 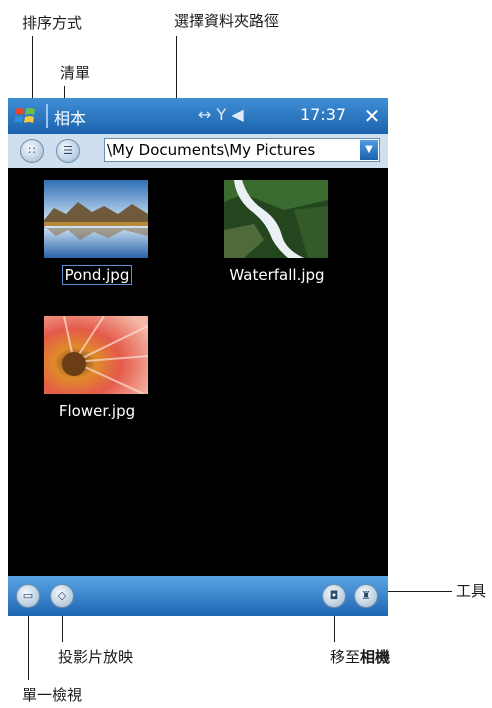 What do you see at coordinates (372, 116) in the screenshot?
I see `close-button: ✕` at bounding box center [372, 116].